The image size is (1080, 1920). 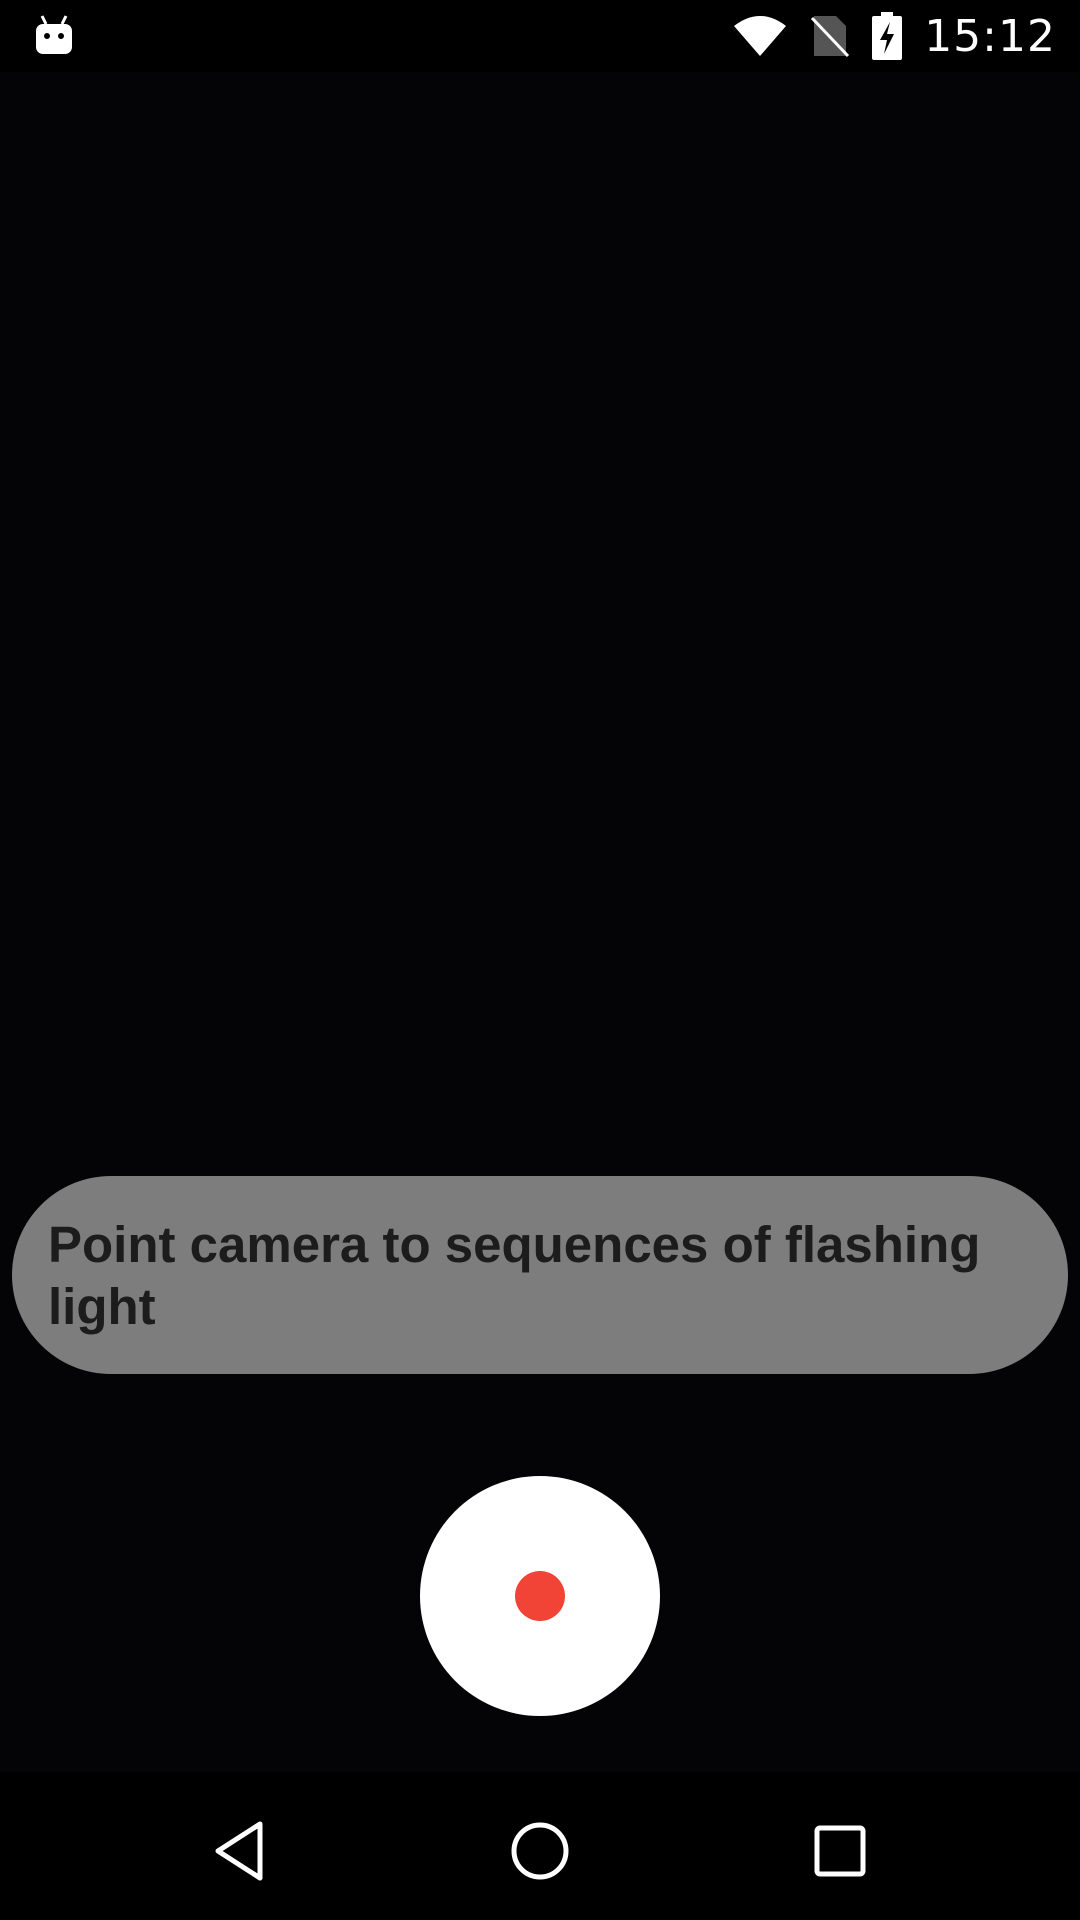 I want to click on status-time: 15:12, so click(x=990, y=36).